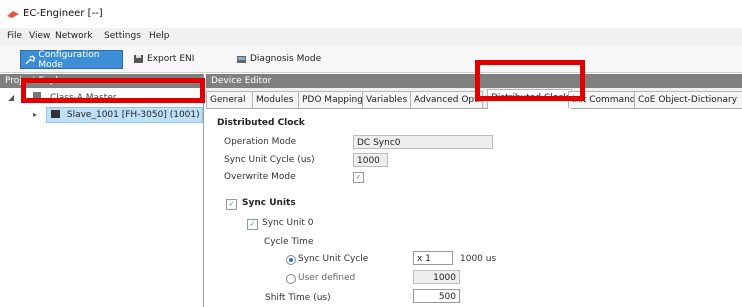  What do you see at coordinates (231, 204) in the screenshot?
I see `sync-units-checkbox: ✓` at bounding box center [231, 204].